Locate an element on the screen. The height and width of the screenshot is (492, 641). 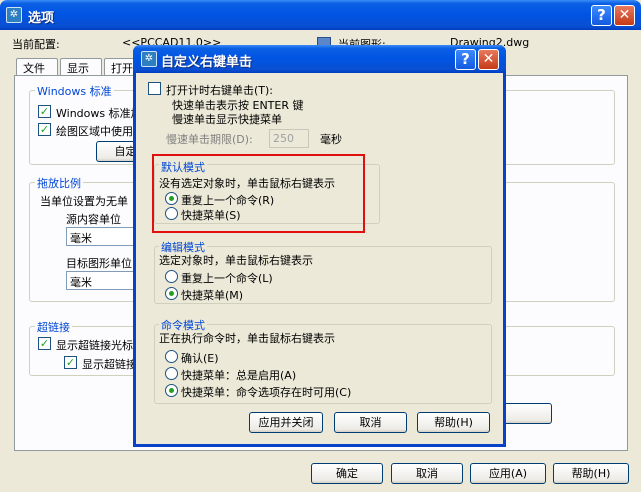
apply-close-button: 应用并关闭 is located at coordinates (286, 422).